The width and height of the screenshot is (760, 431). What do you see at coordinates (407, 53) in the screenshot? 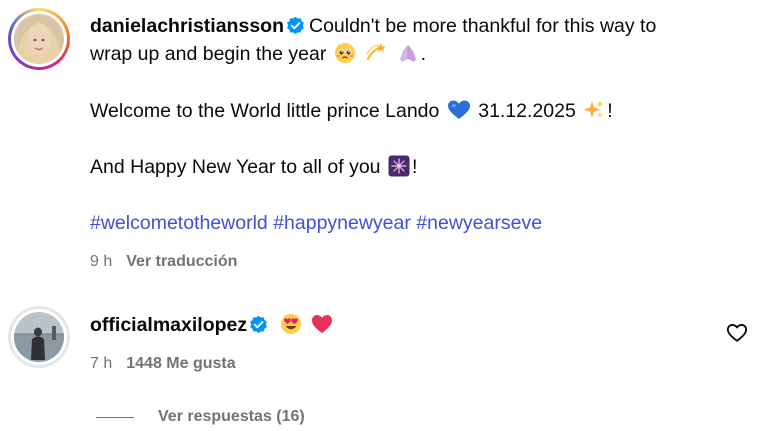
I see `folded-hands-emoji-icon` at bounding box center [407, 53].